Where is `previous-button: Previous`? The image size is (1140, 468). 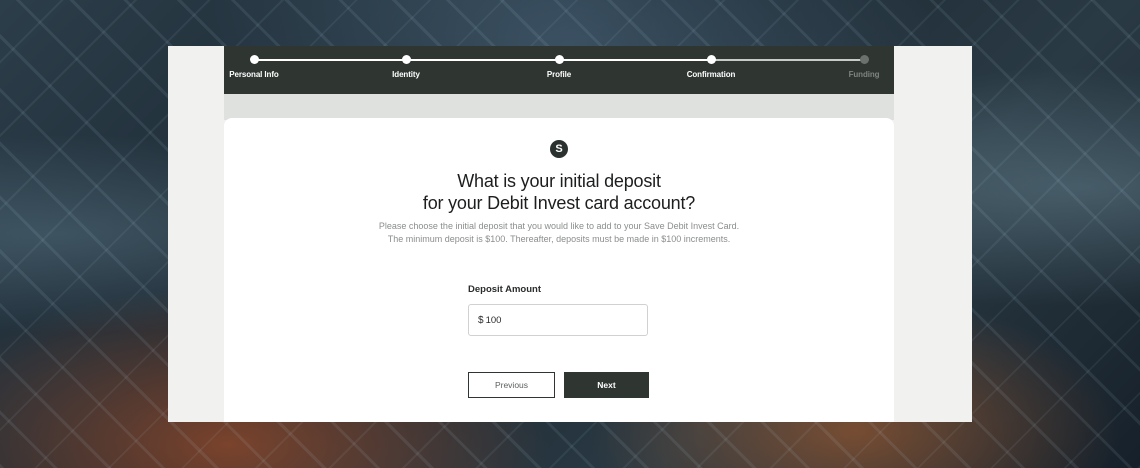 previous-button: Previous is located at coordinates (511, 385).